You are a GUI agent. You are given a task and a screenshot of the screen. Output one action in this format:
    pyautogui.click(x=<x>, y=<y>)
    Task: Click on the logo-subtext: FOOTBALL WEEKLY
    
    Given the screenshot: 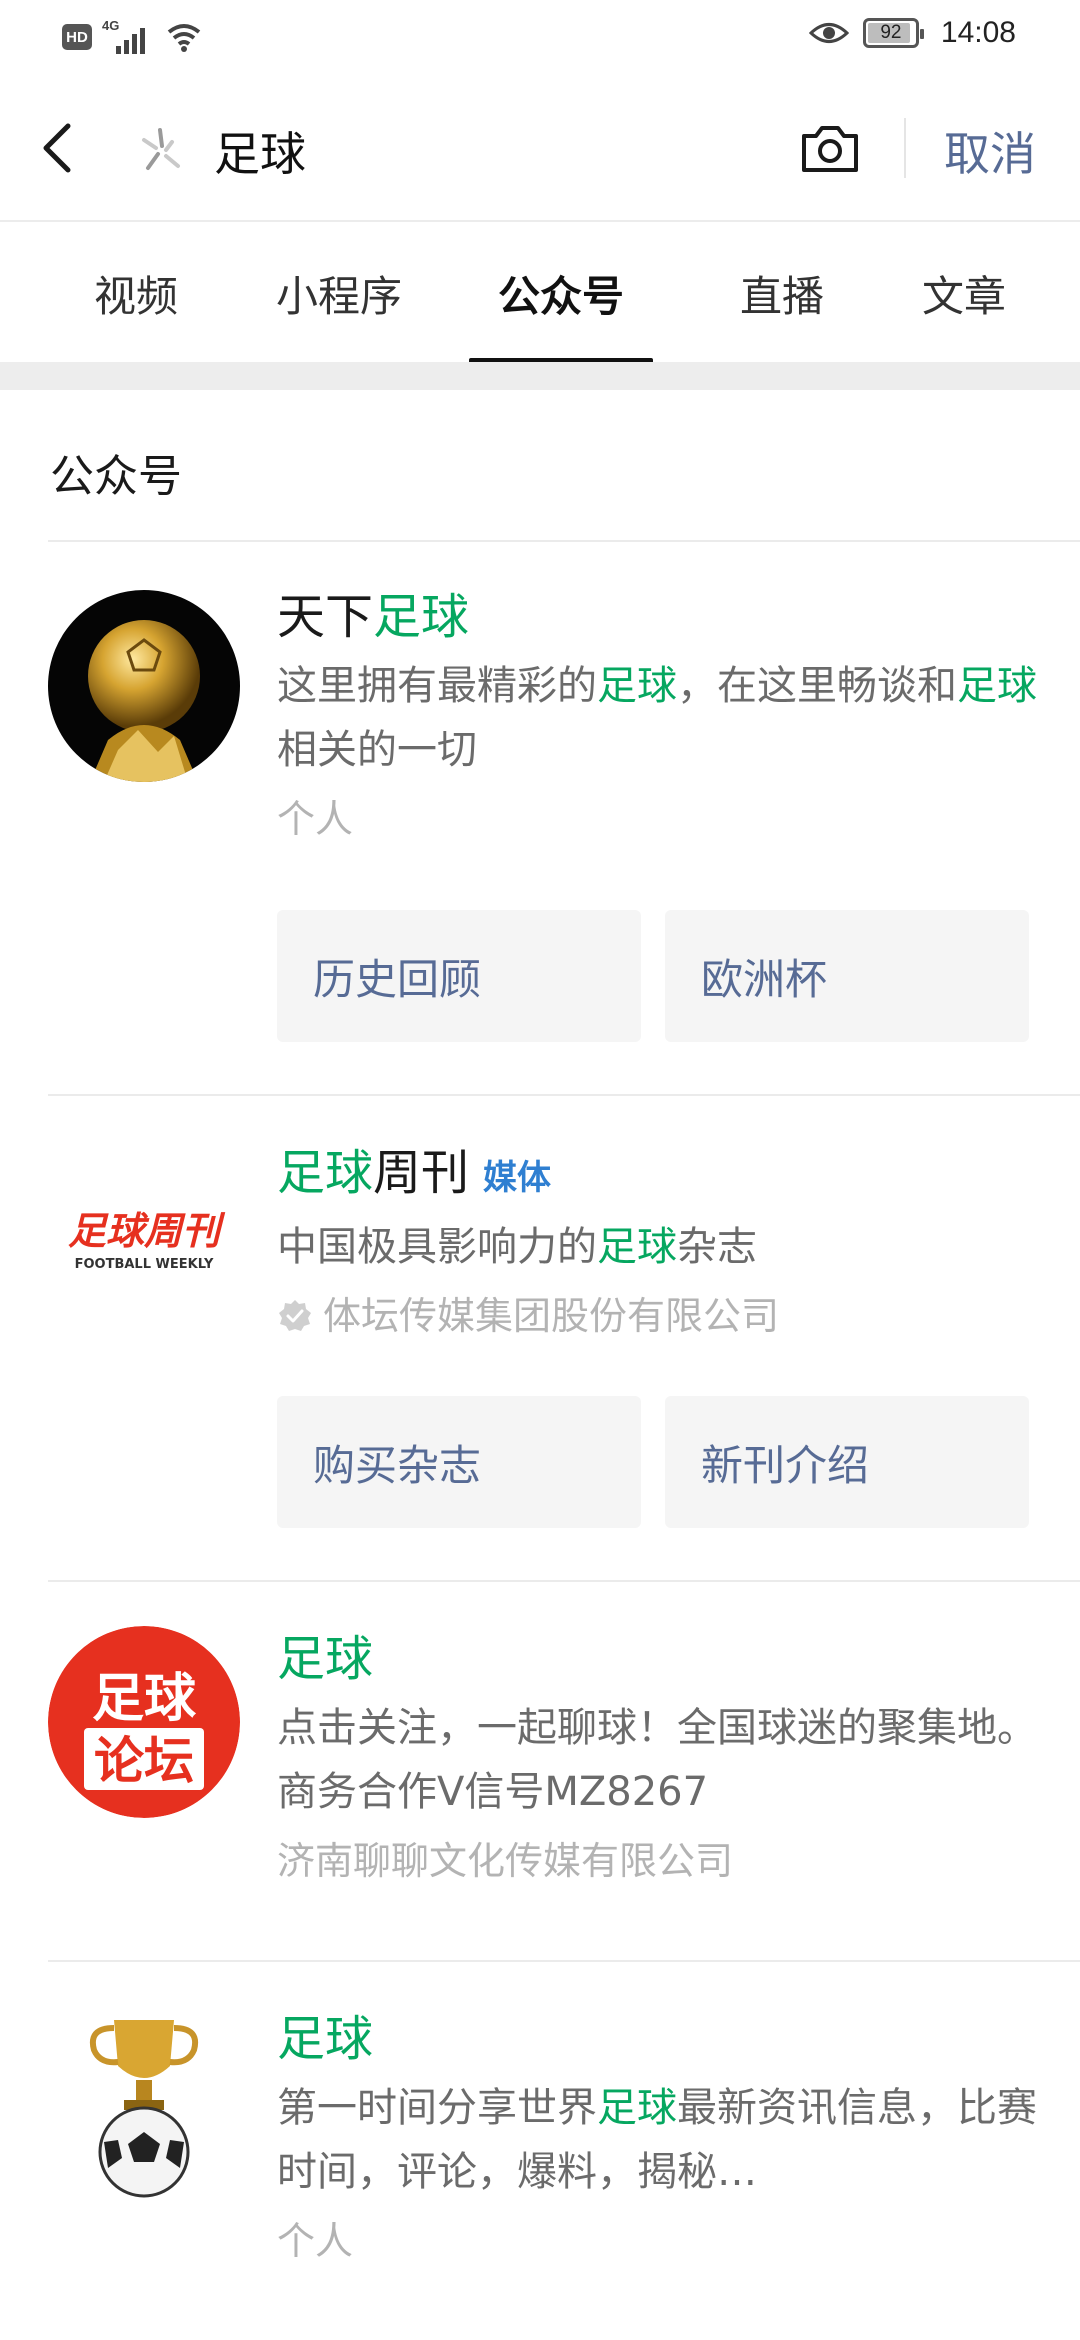 What is the action you would take?
    pyautogui.click(x=144, y=1264)
    